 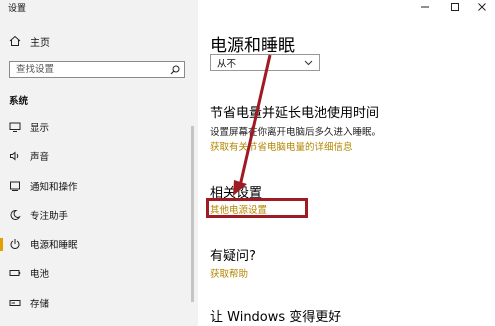 I want to click on search-box, so click(x=97, y=69).